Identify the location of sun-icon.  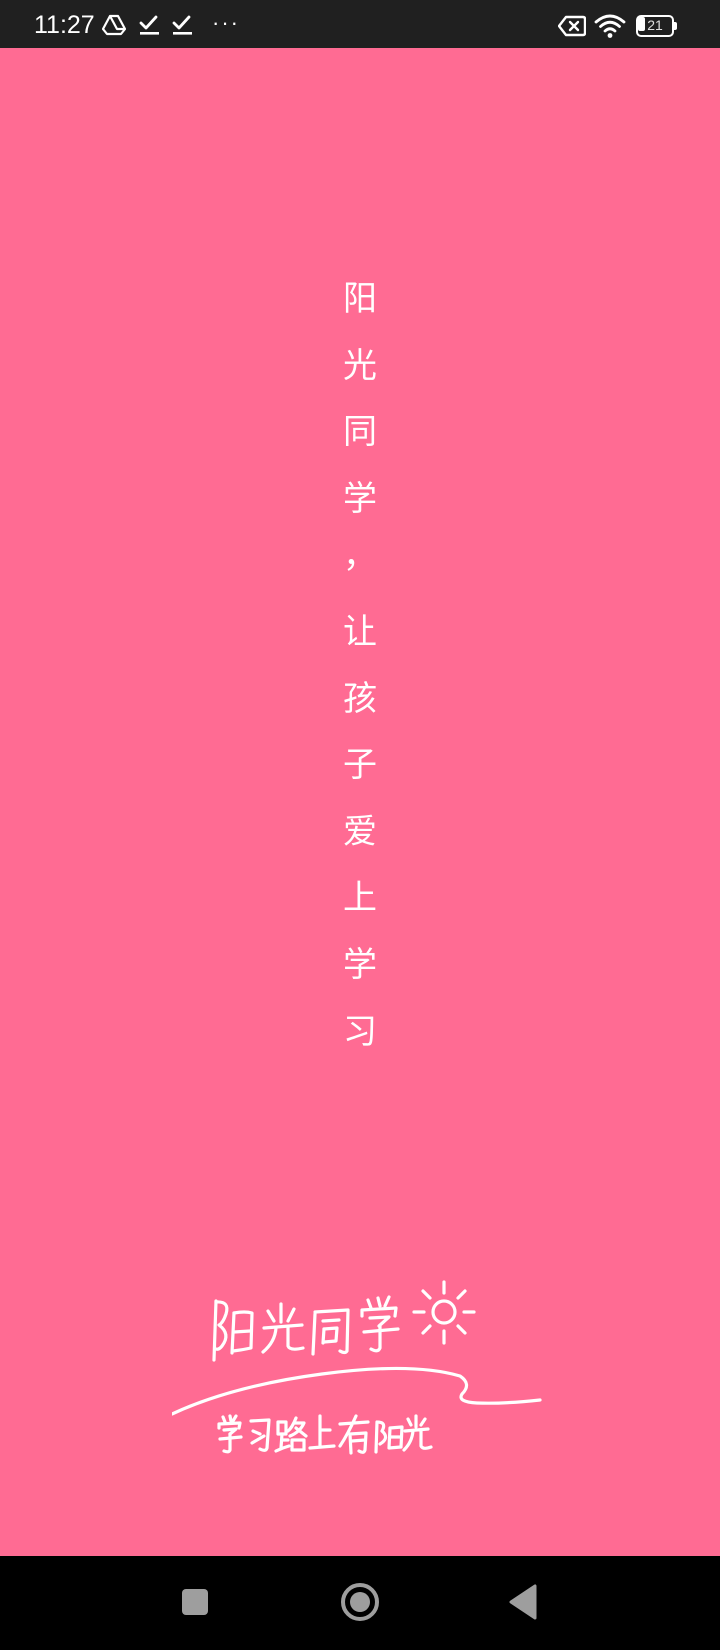
(444, 1312).